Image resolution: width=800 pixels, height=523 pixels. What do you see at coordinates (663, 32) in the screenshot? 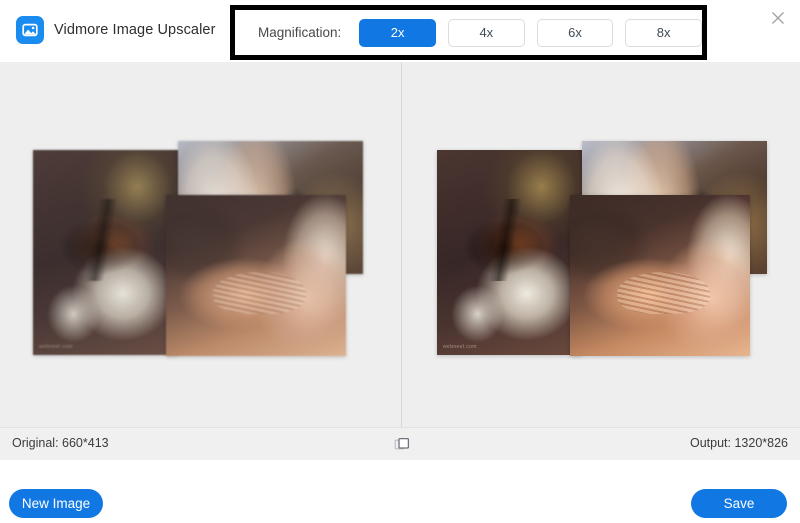
I see `magnification-option-8x: 8x` at bounding box center [663, 32].